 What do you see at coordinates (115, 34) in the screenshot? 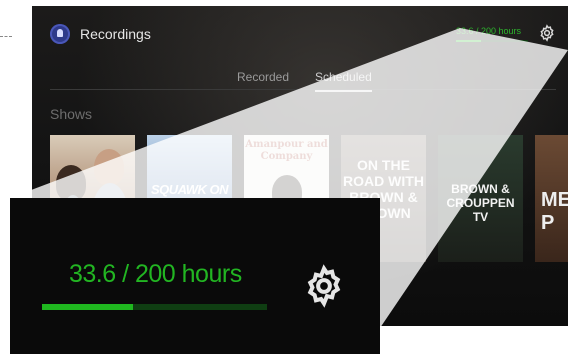
I see `page-title: Recordings` at bounding box center [115, 34].